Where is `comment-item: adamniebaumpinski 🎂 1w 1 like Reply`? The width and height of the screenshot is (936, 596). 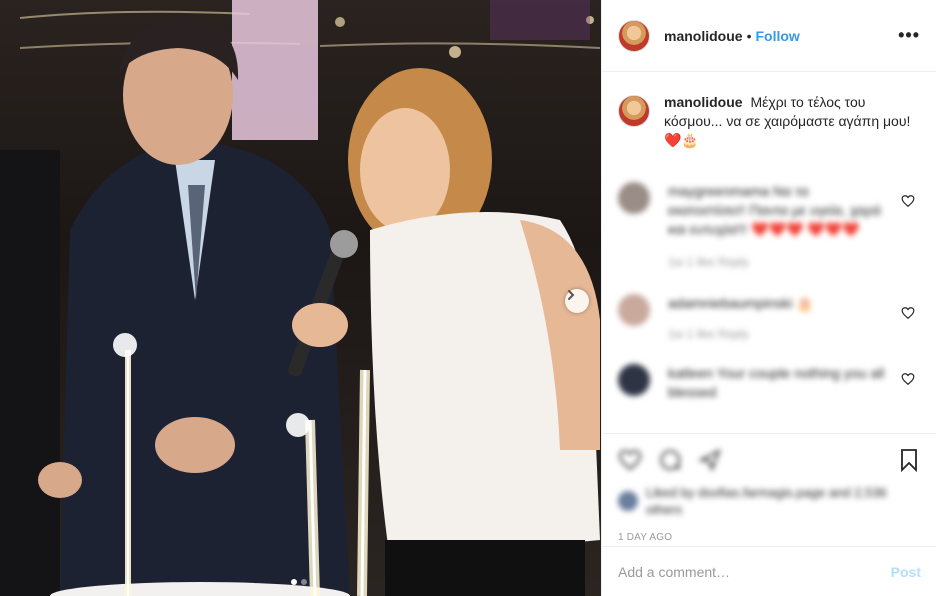
comment-item: adamniebaumpinski 🎂 1w 1 like Reply is located at coordinates (769, 319).